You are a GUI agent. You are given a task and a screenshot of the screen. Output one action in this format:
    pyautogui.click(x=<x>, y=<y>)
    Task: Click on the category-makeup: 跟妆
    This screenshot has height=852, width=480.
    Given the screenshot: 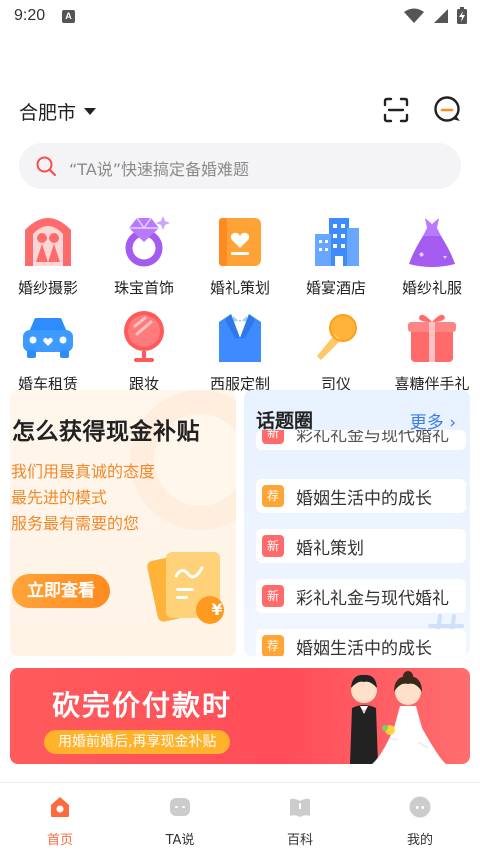 What is the action you would take?
    pyautogui.click(x=144, y=351)
    